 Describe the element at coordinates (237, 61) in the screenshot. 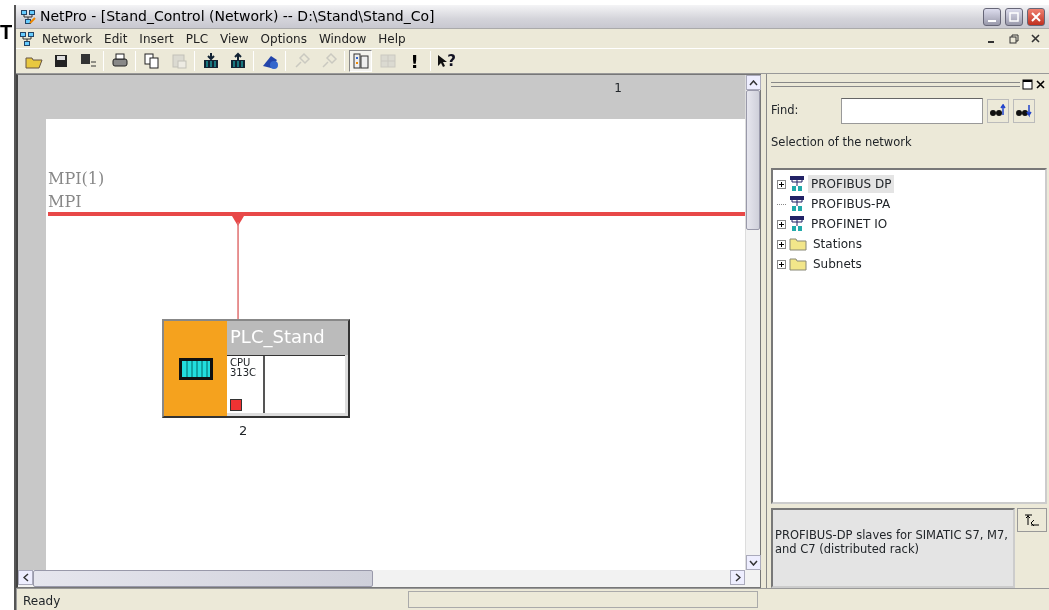

I see `upload-icon` at that location.